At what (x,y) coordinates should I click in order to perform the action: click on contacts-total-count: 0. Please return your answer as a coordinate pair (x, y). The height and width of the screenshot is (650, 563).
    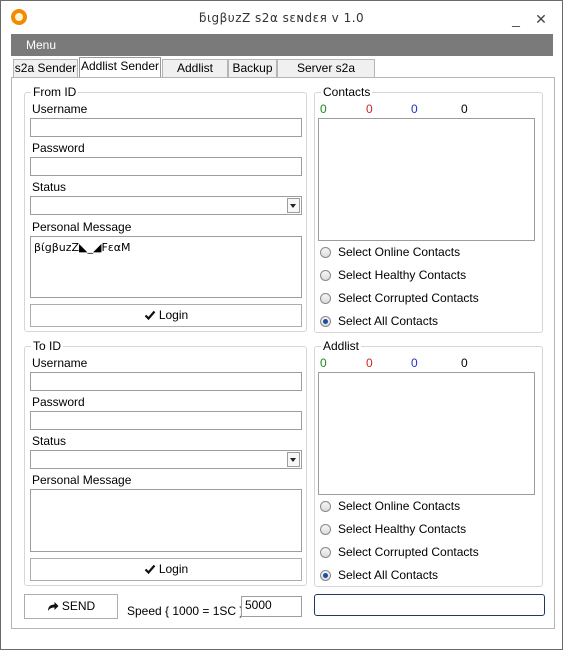
    Looking at the image, I should click on (464, 109).